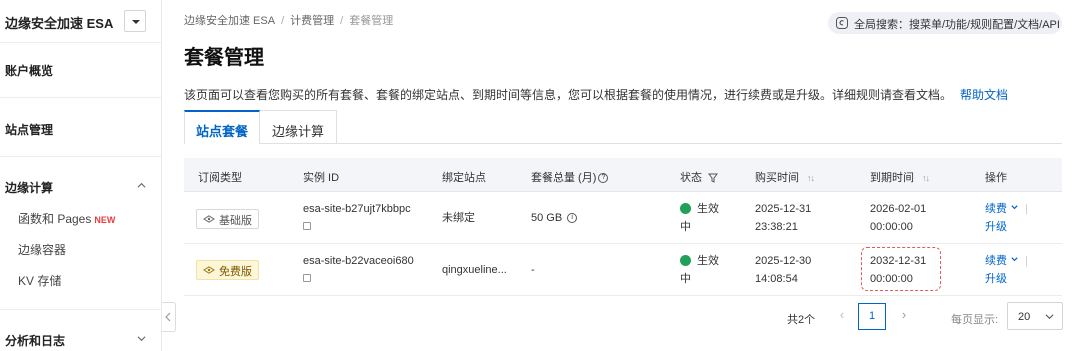  Describe the element at coordinates (321, 178) in the screenshot. I see `column-header-instance-id: 实例 ID` at that location.